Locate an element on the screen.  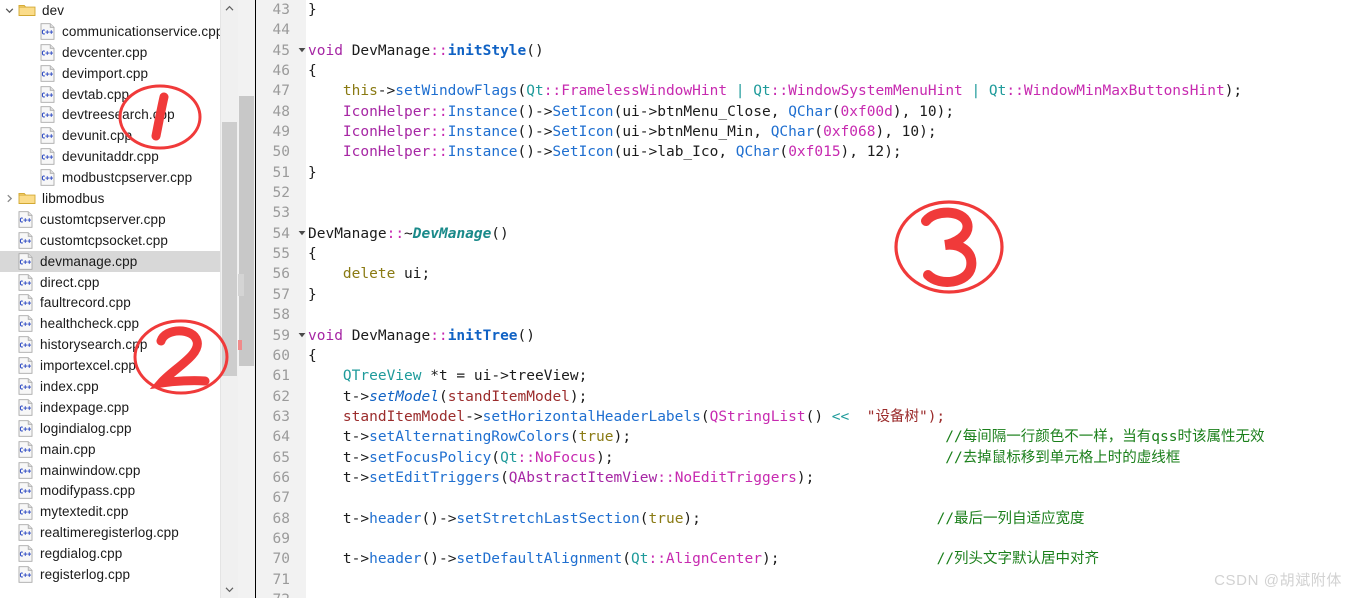
tree-item-registerlog-cpp: C++ registerlog.cpp is located at coordinates (119, 574).